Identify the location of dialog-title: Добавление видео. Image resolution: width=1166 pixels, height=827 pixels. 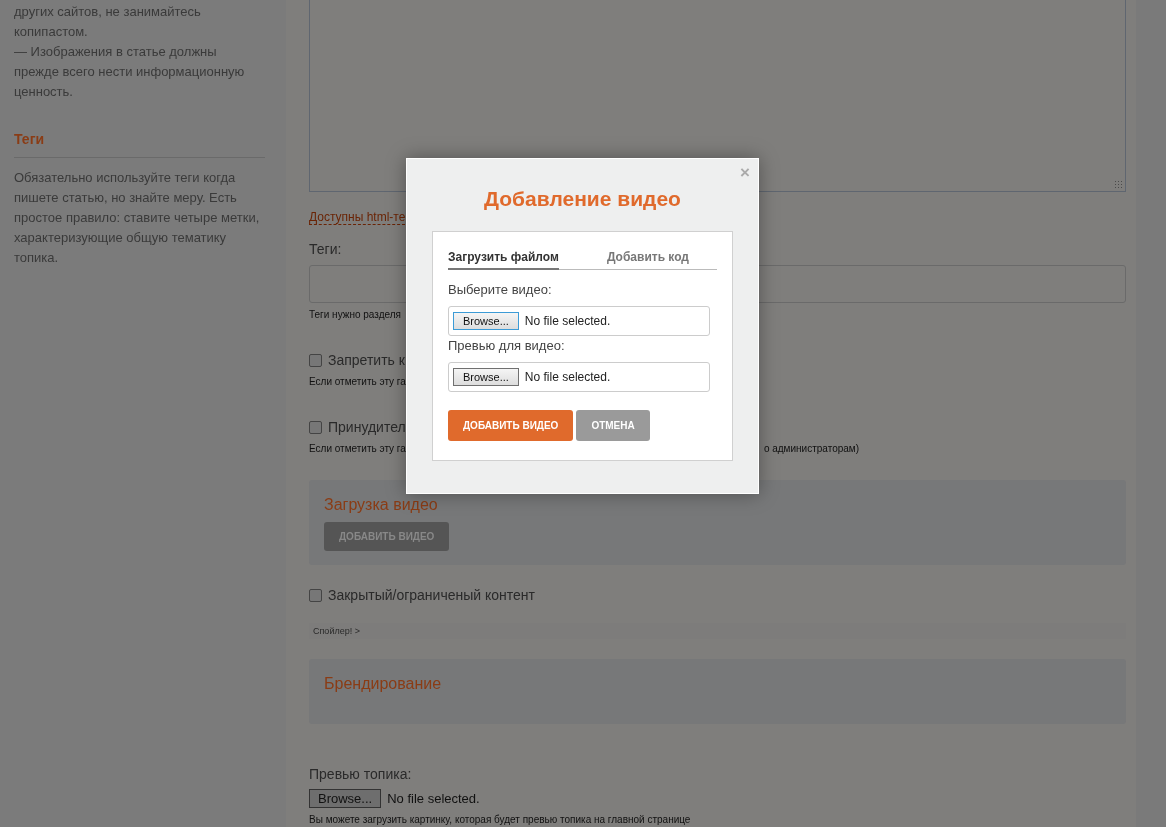
(582, 199).